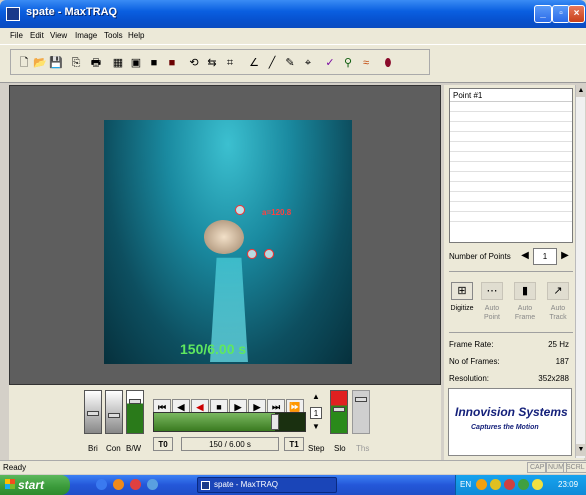  I want to click on toolbar-group: 🗋 📂 💾 ⎘ 🖶 ▦ ▣ ■ ■ ⟲ ⇆ ⌗ ∠ ╱ ✎ ⌖ ✓ ⚲ ≈ ⬮, so click(220, 62).